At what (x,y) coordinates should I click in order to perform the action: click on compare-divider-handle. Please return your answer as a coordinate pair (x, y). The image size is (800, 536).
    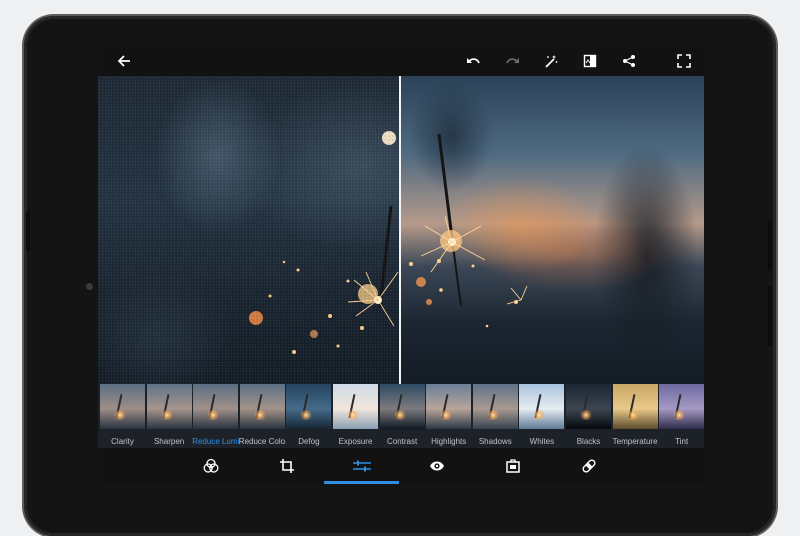
    Looking at the image, I should click on (400, 230).